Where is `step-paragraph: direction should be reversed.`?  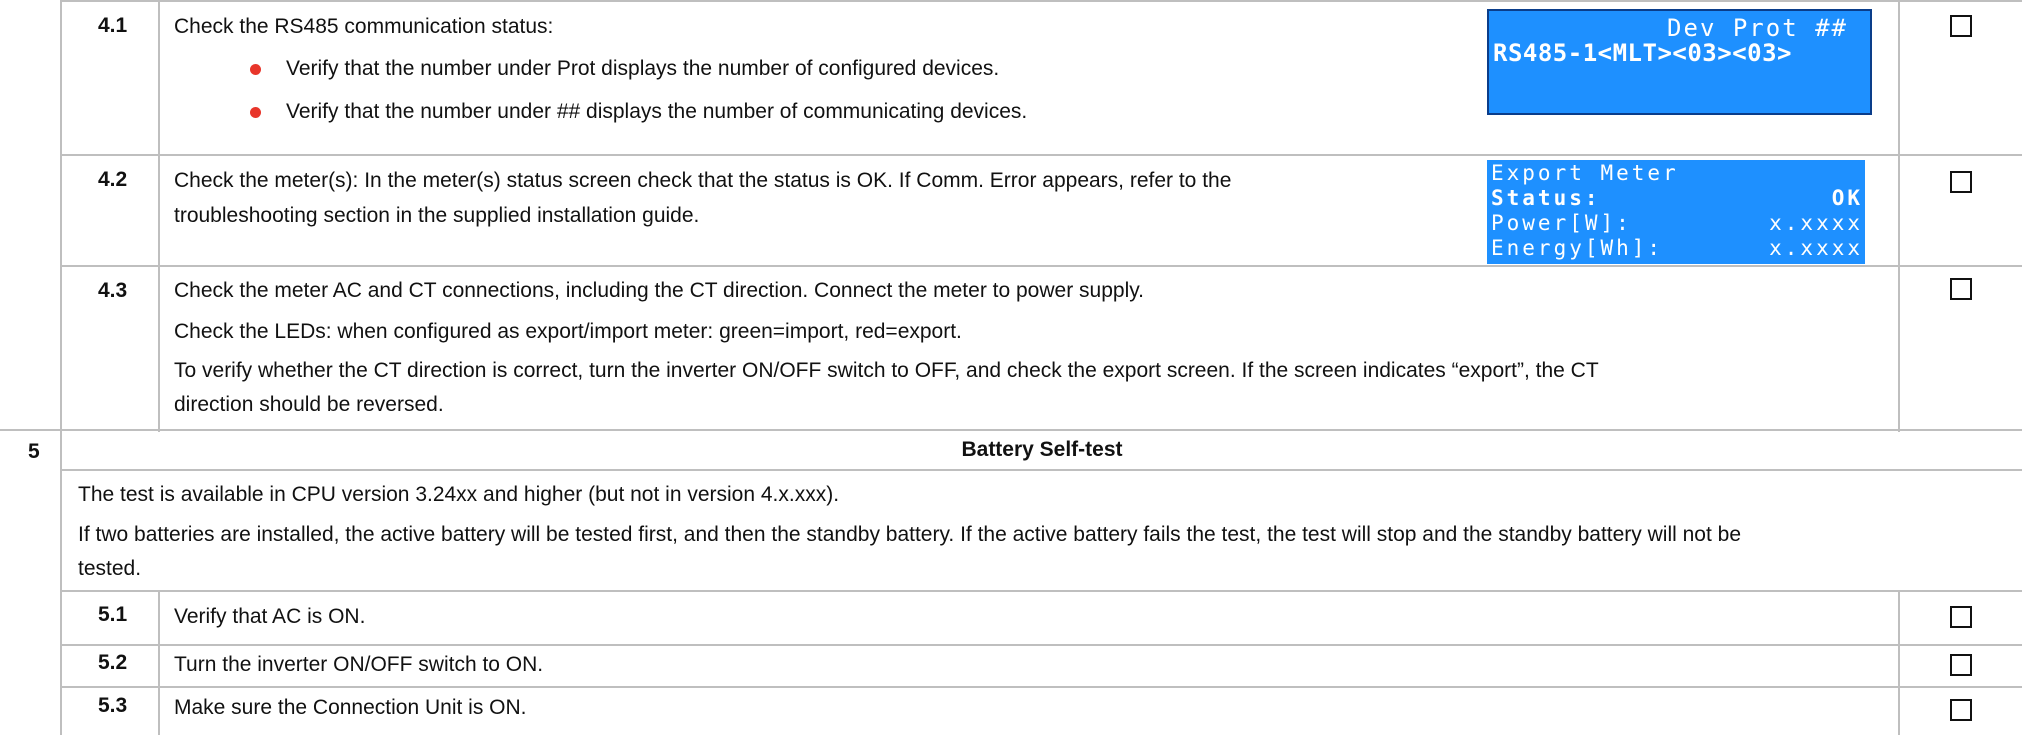 step-paragraph: direction should be reversed. is located at coordinates (309, 404).